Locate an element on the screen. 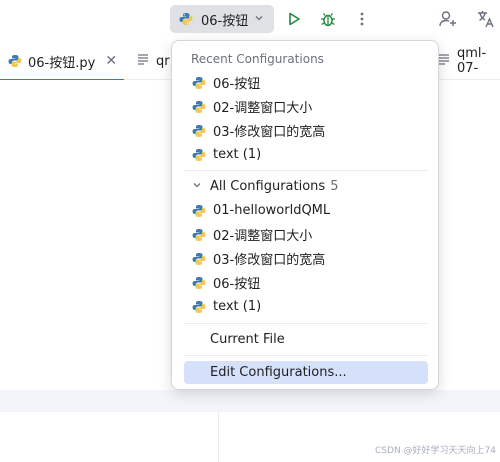  tab-label: 06-按钮.py is located at coordinates (62, 63).